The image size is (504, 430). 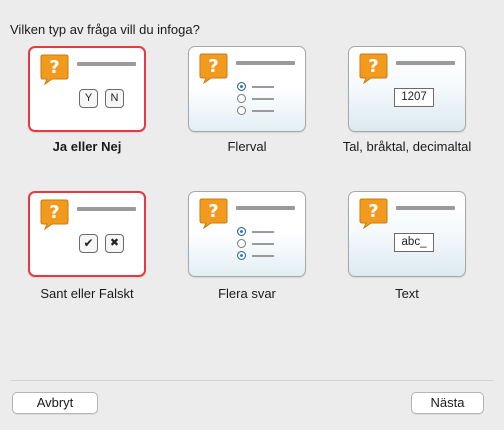 I want to click on tile-label-number: Tal, bråktal, decimaltal, so click(x=407, y=146).